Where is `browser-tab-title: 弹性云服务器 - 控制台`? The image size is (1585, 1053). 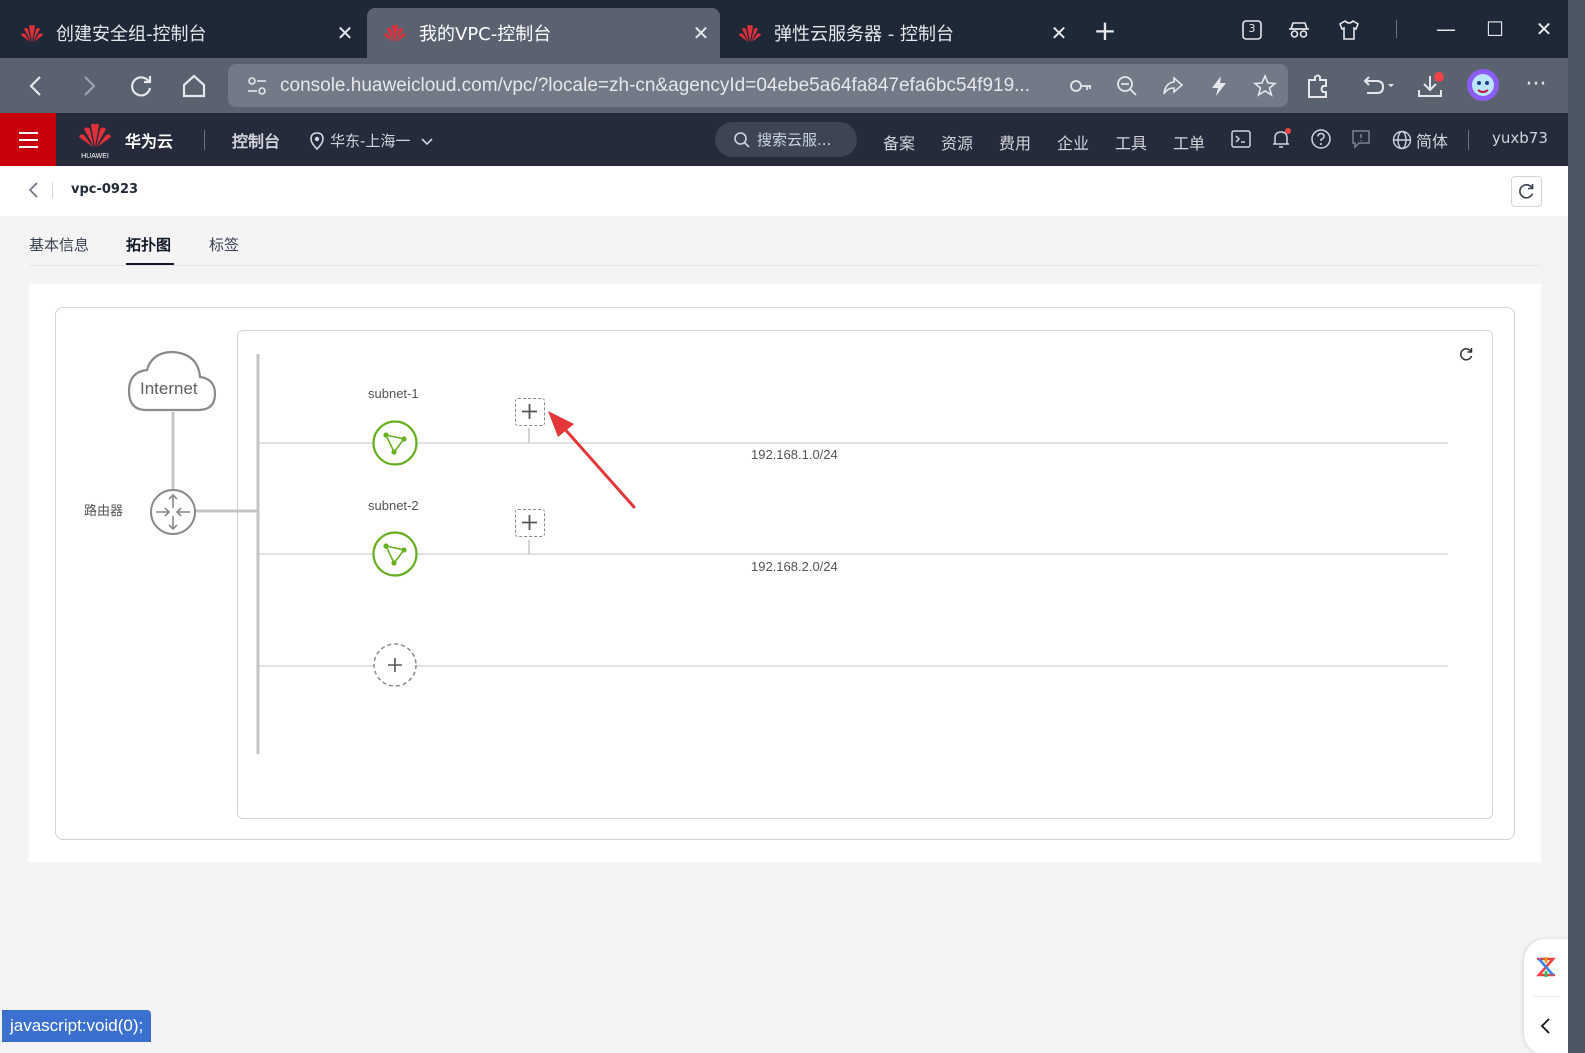
browser-tab-title: 弹性云服务器 - 控制台 is located at coordinates (864, 34).